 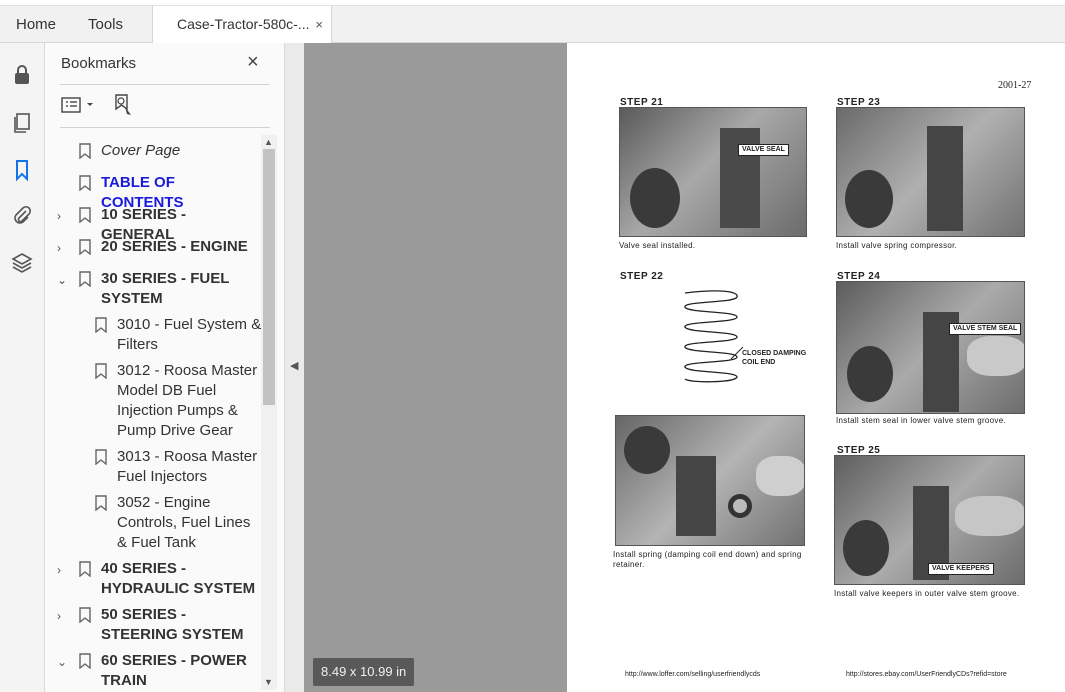 I want to click on step-23-caption: Install valve spring compressor., so click(x=897, y=245).